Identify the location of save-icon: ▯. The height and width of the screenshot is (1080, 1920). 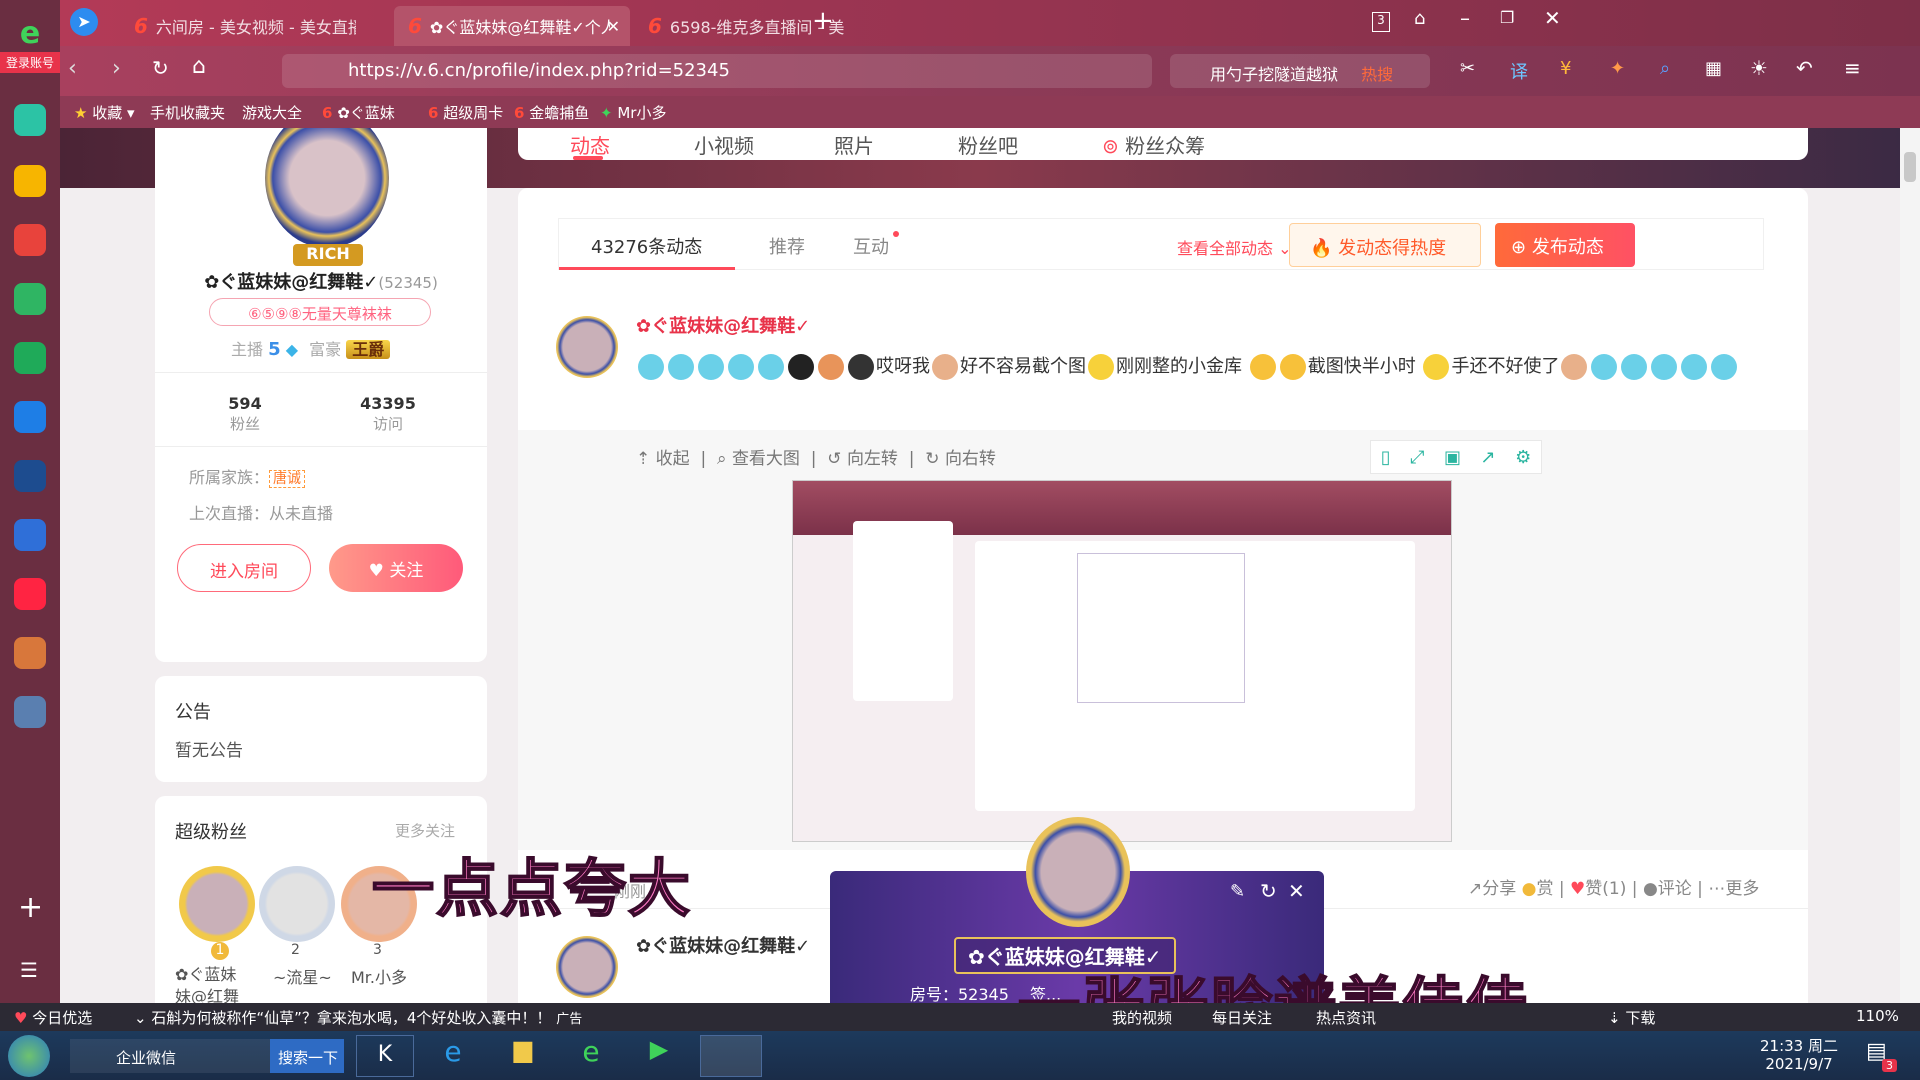
(1386, 457).